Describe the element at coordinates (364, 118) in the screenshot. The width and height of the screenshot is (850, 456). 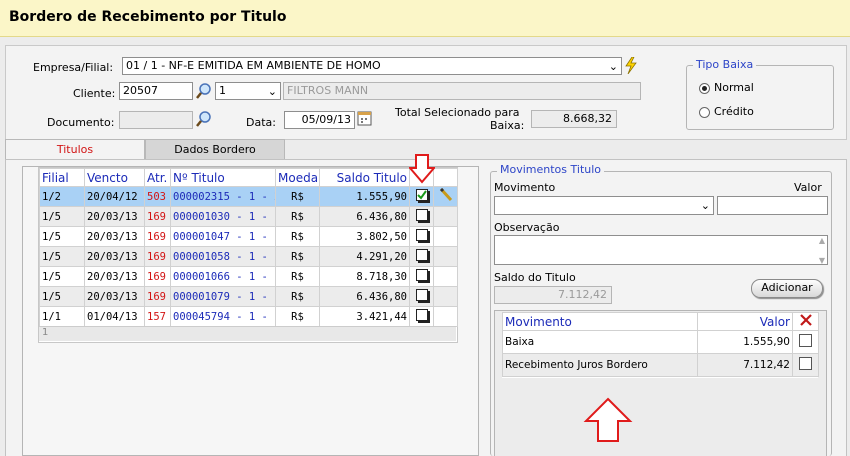
I see `calendar-icon` at that location.